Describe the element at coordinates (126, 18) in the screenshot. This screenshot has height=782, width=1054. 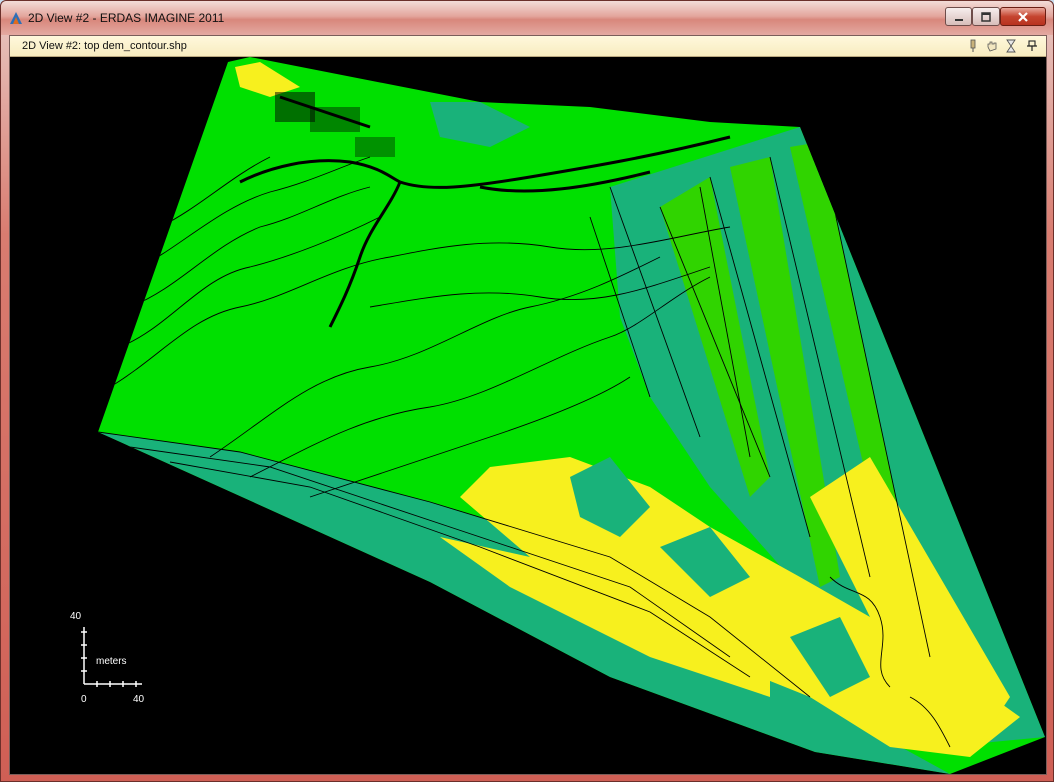
I see `window-title: 2D View #2 - ERDAS IMAGINE 2011` at that location.